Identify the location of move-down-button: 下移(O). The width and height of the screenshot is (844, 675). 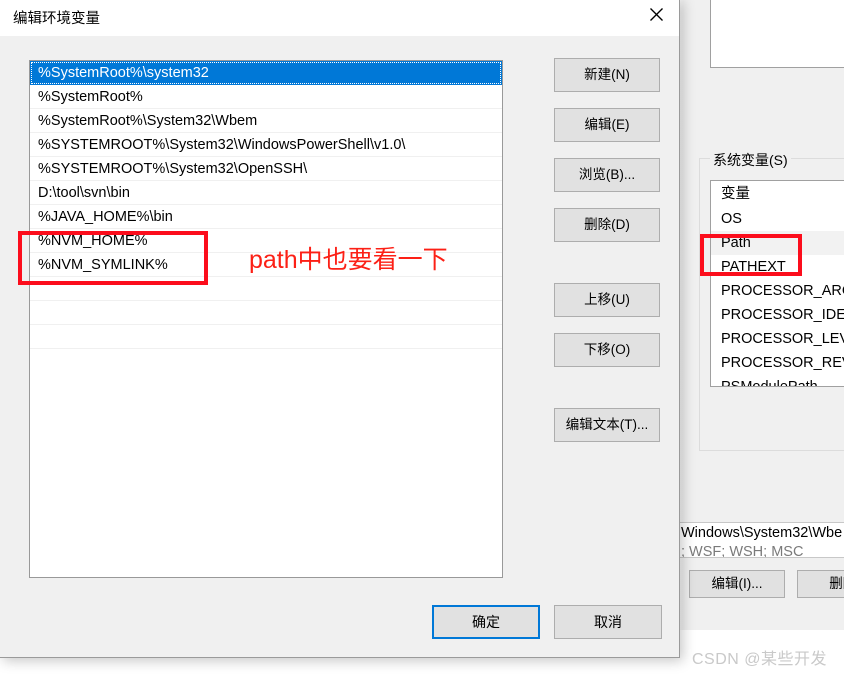
(607, 350).